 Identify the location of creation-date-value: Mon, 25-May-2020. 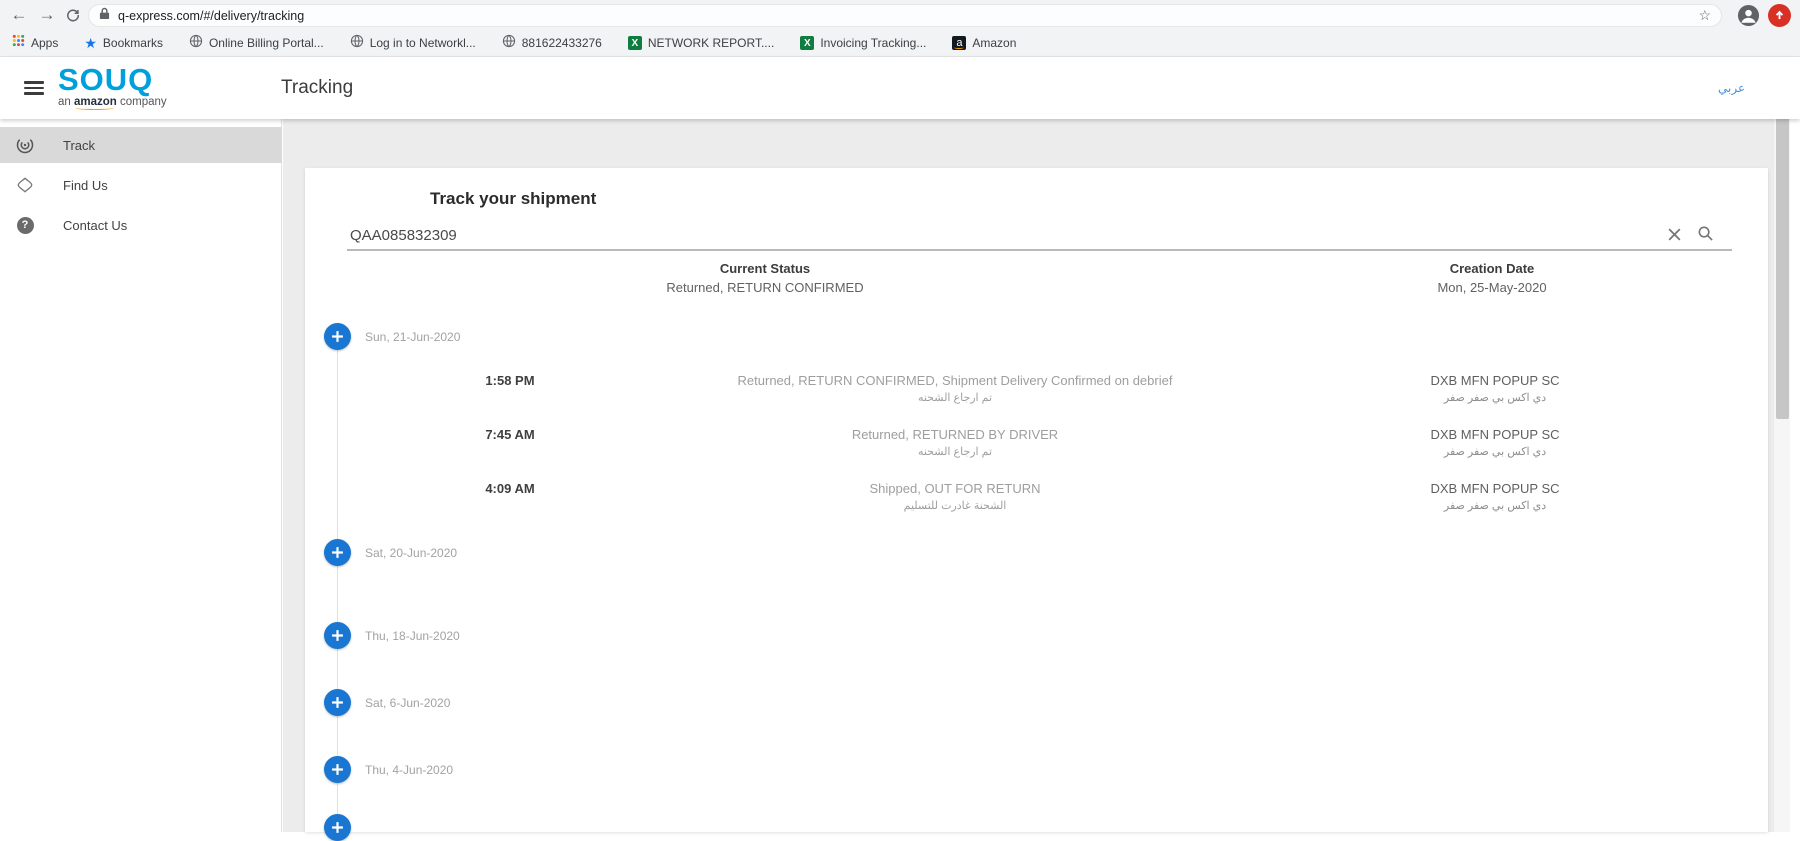
(1492, 287).